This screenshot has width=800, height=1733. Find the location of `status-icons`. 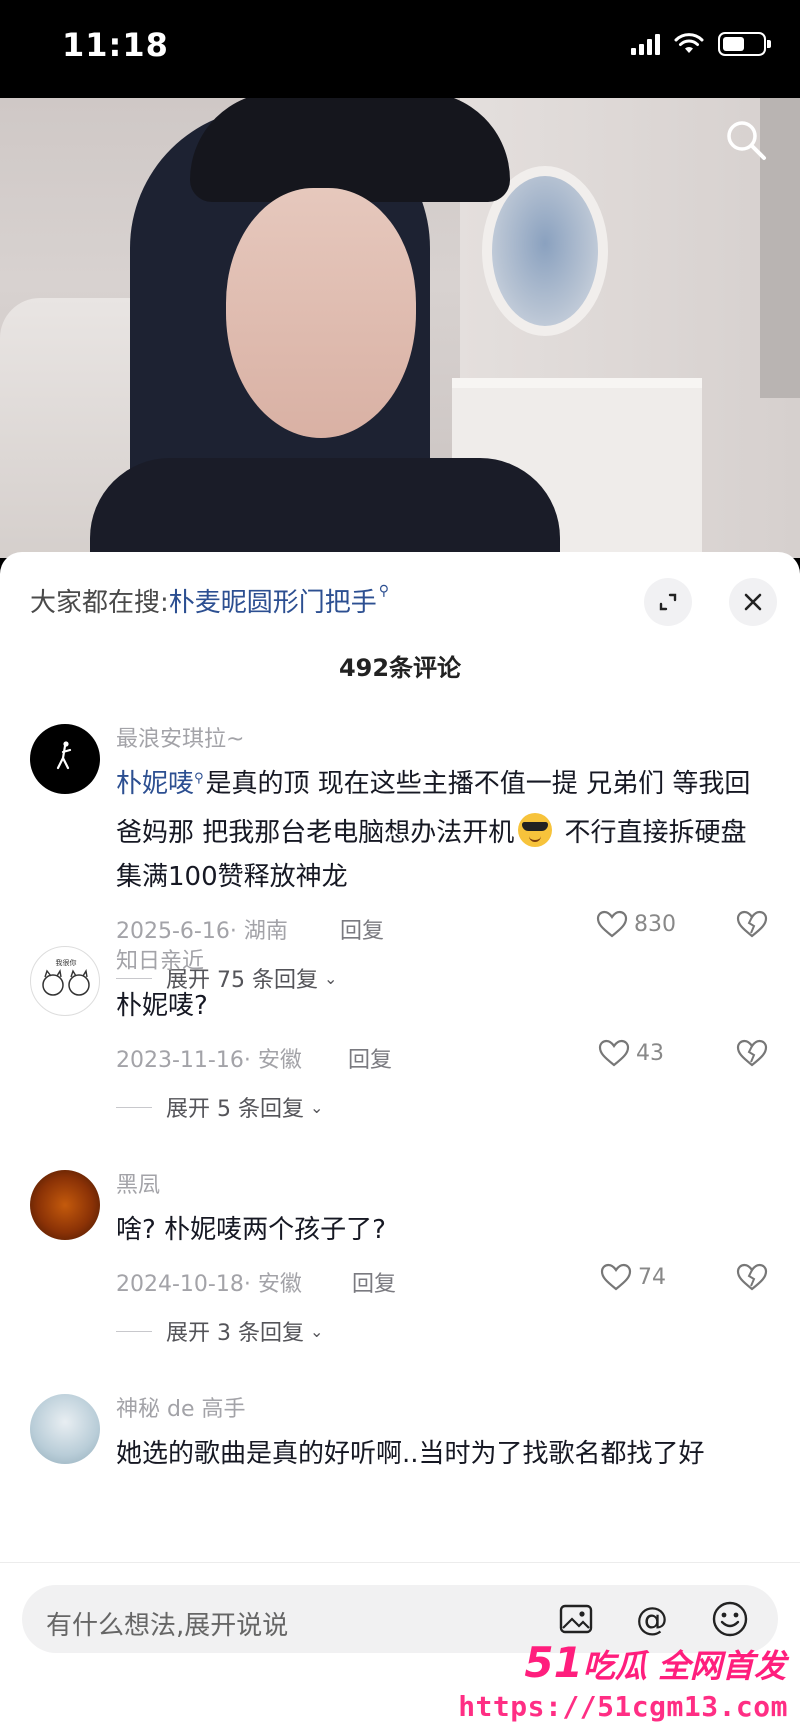

status-icons is located at coordinates (701, 44).